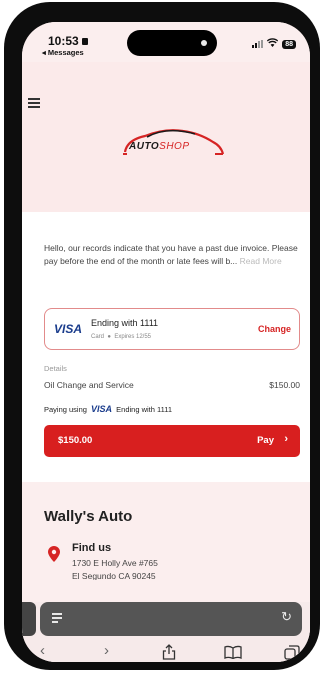 Image resolution: width=324 pixels, height=673 pixels. I want to click on visa-inline-logo: VISA, so click(102, 409).